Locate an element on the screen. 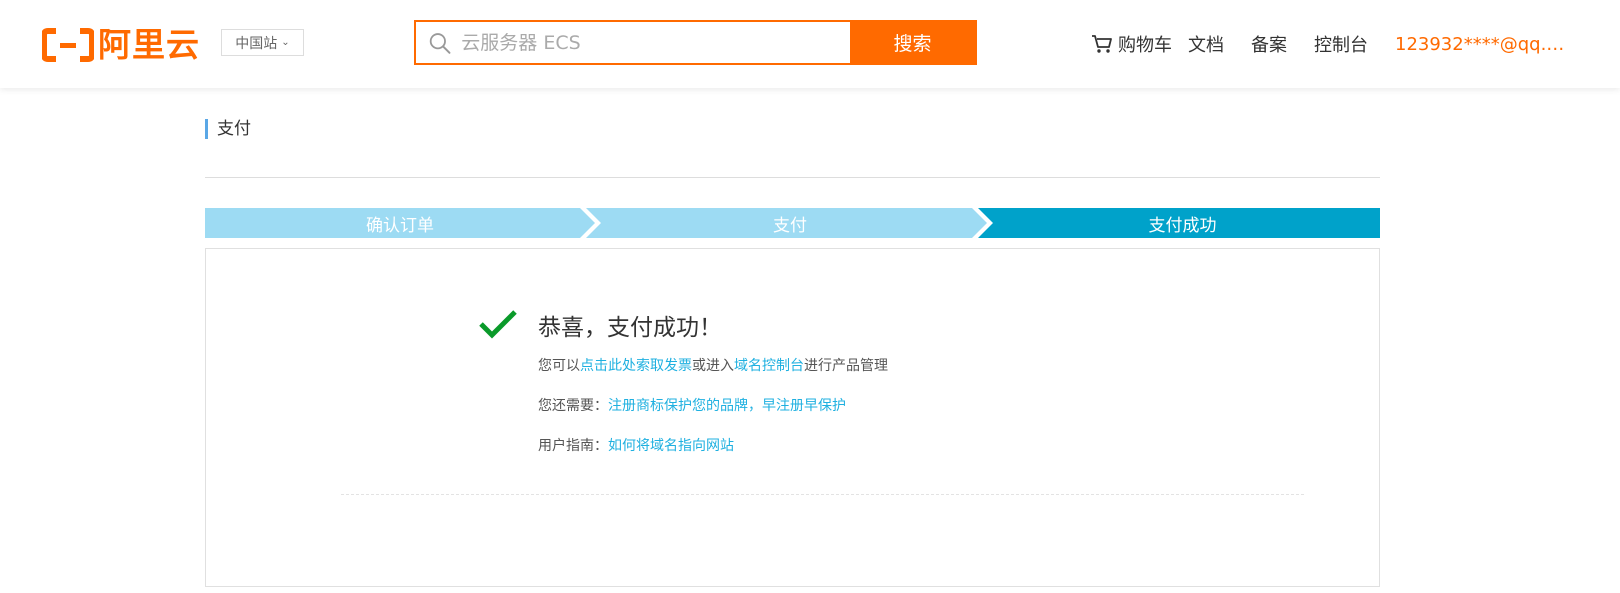 This screenshot has width=1620, height=593. checkmark-icon is located at coordinates (498, 324).